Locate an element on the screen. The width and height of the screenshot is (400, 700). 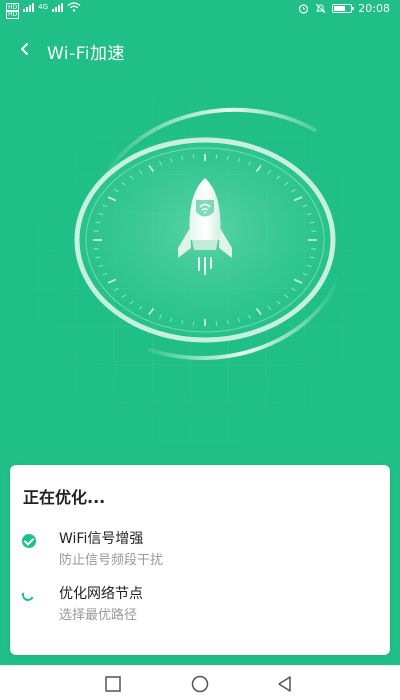
page-title: Wi-Fi加速 is located at coordinates (86, 54).